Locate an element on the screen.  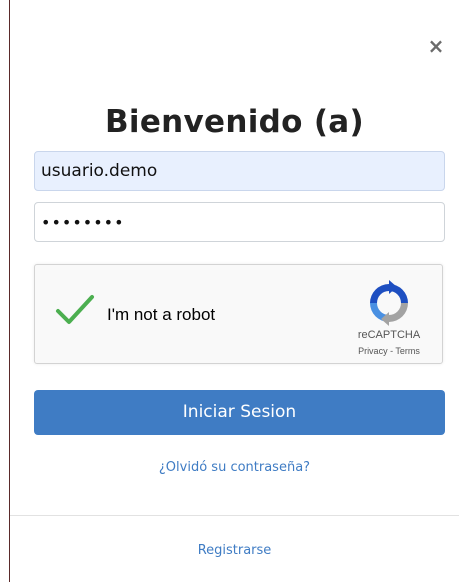
terms-link: Terms is located at coordinates (407, 351).